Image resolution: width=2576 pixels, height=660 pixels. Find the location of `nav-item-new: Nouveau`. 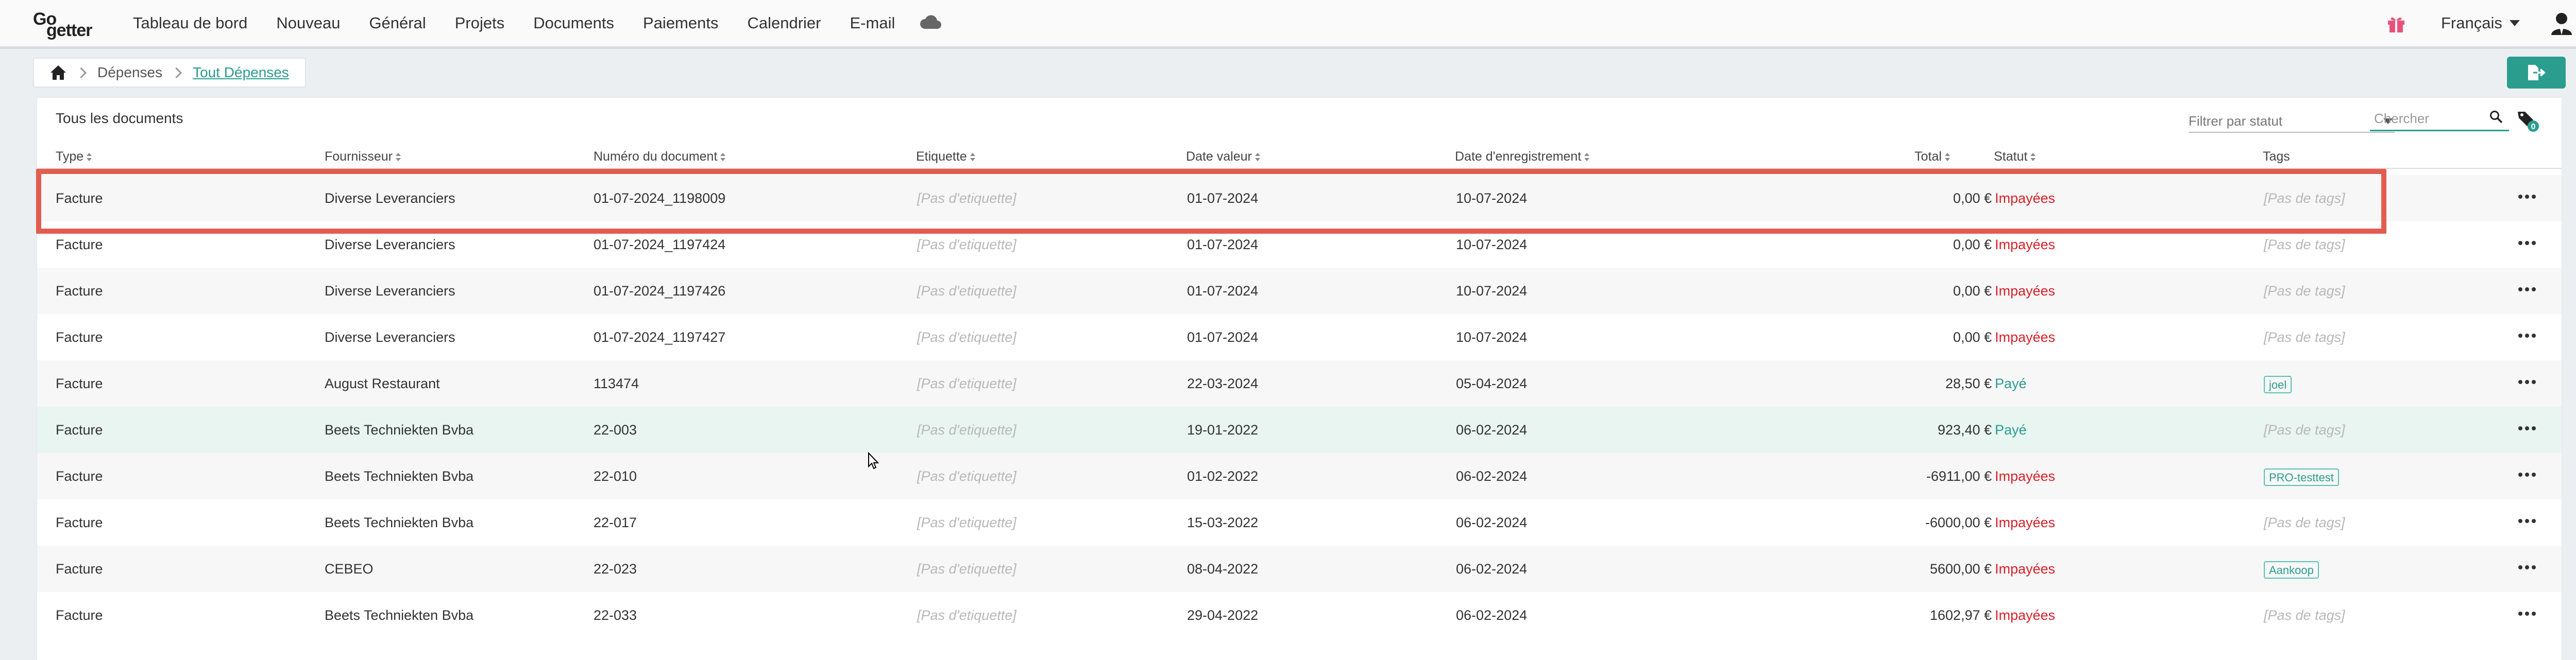

nav-item-new: Nouveau is located at coordinates (308, 23).